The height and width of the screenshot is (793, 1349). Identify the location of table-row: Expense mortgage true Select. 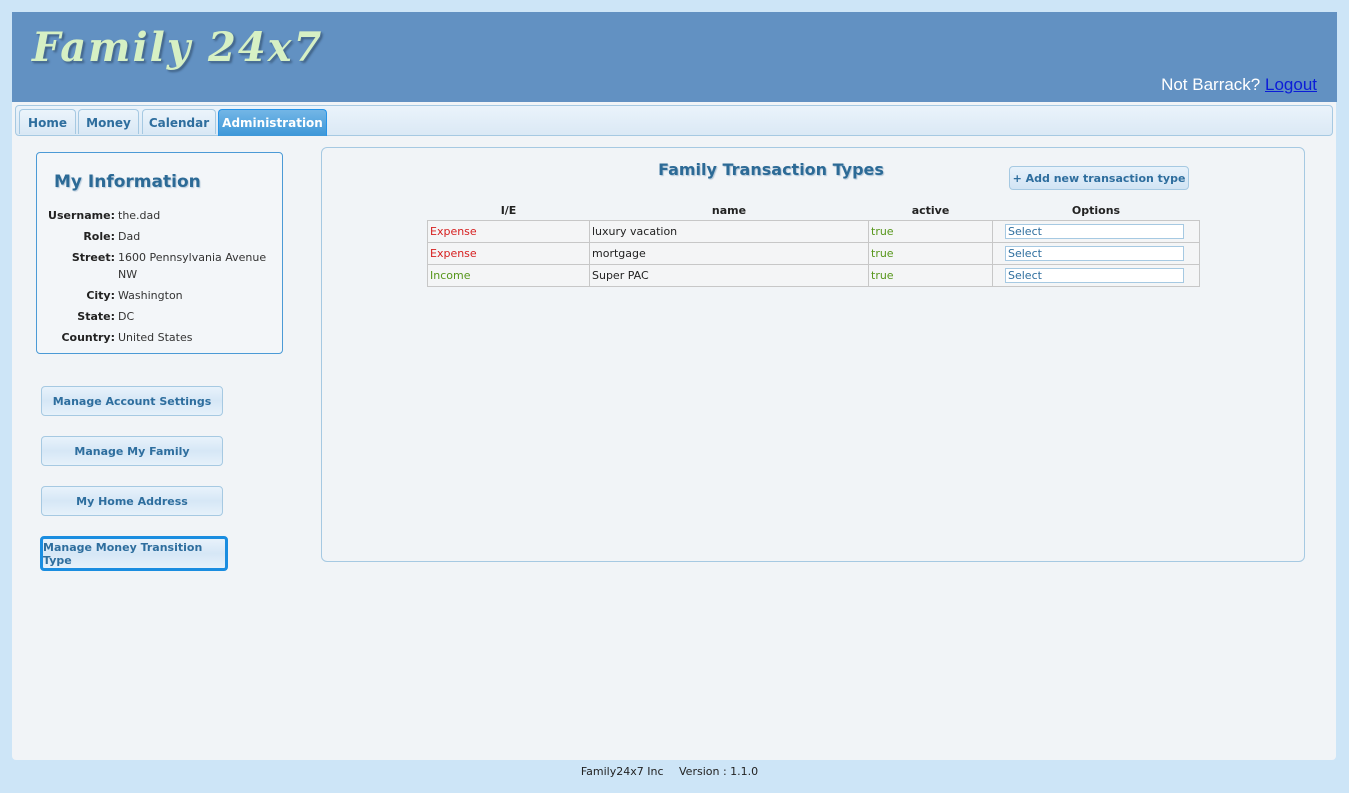
(813, 253).